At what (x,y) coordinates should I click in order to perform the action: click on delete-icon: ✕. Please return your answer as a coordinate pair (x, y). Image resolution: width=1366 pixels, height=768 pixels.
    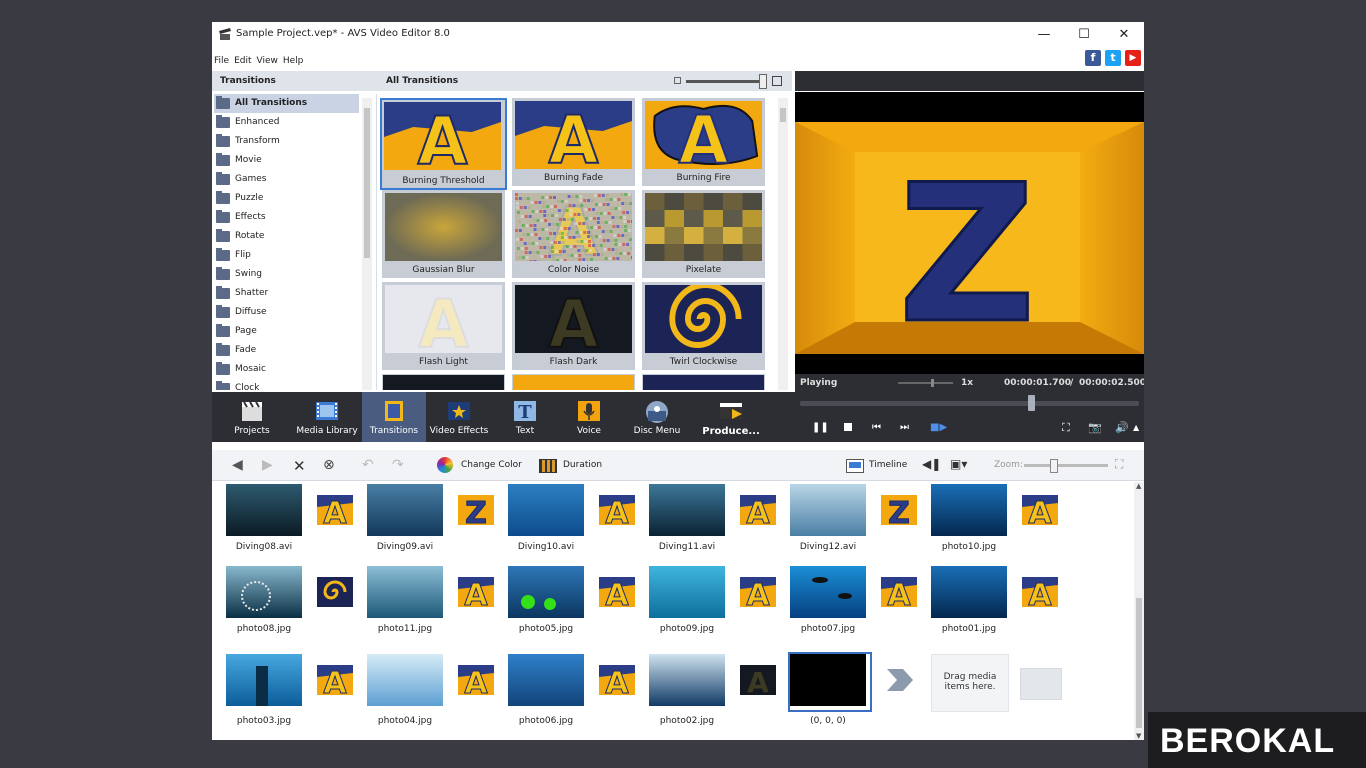
    Looking at the image, I should click on (301, 466).